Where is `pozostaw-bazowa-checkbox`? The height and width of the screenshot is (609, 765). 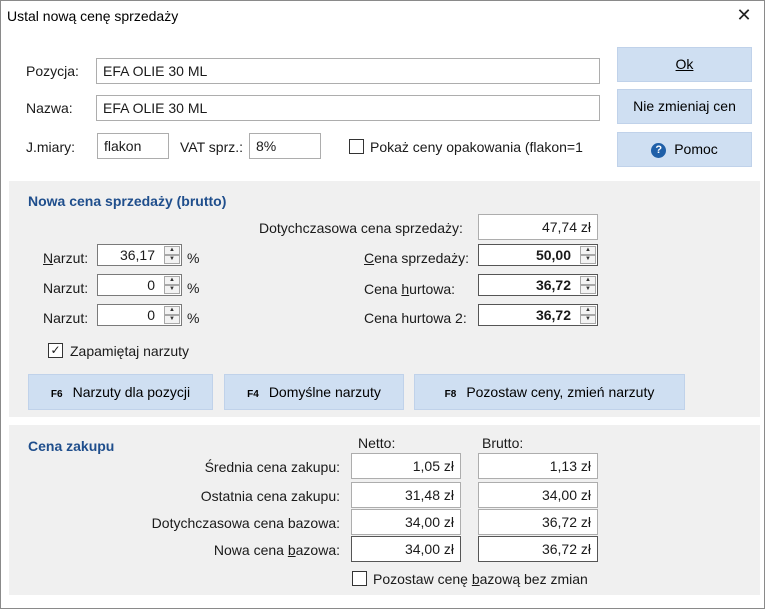 pozostaw-bazowa-checkbox is located at coordinates (359, 578).